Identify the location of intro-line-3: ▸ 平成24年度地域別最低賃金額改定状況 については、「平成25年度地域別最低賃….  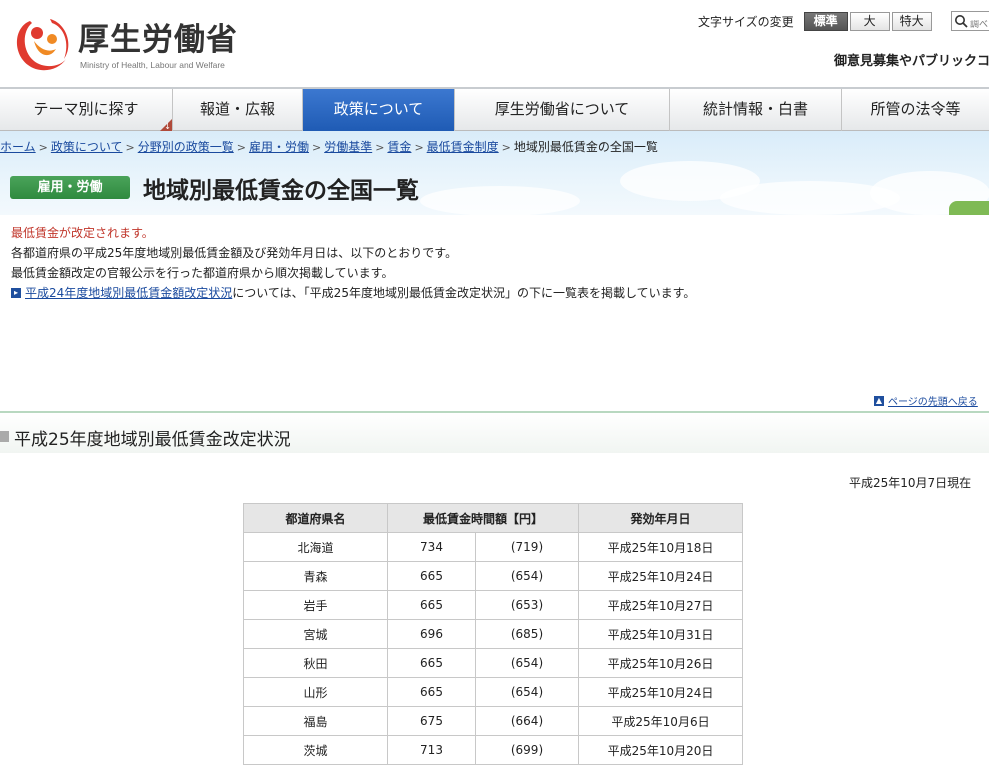
(353, 292).